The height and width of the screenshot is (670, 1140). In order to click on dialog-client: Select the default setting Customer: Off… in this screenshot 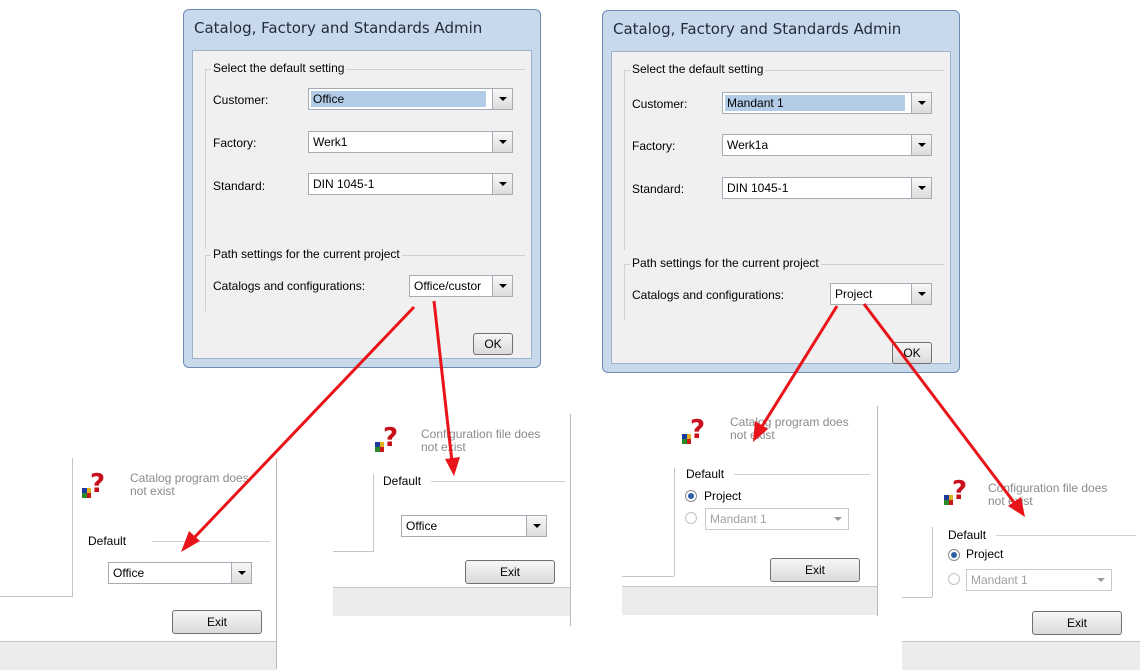, I will do `click(362, 204)`.